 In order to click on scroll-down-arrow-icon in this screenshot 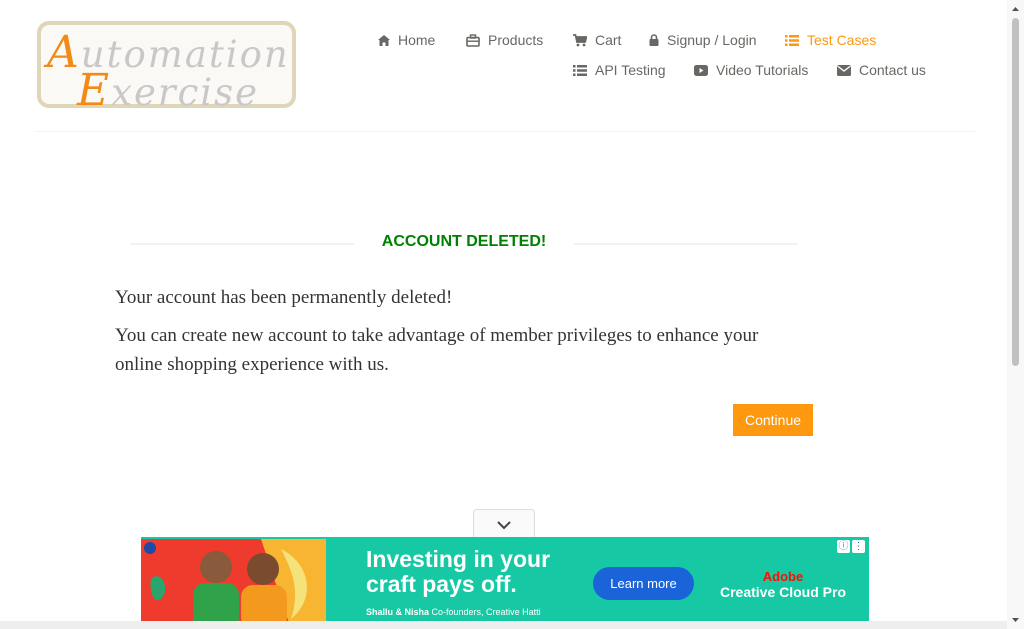, I will do `click(1015, 620)`.